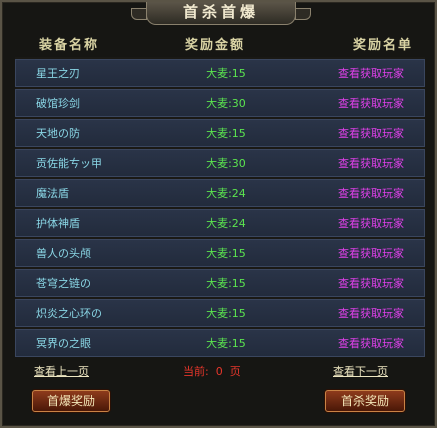 The image size is (437, 428). I want to click on prev-page-link: 查看上一页, so click(61, 371).